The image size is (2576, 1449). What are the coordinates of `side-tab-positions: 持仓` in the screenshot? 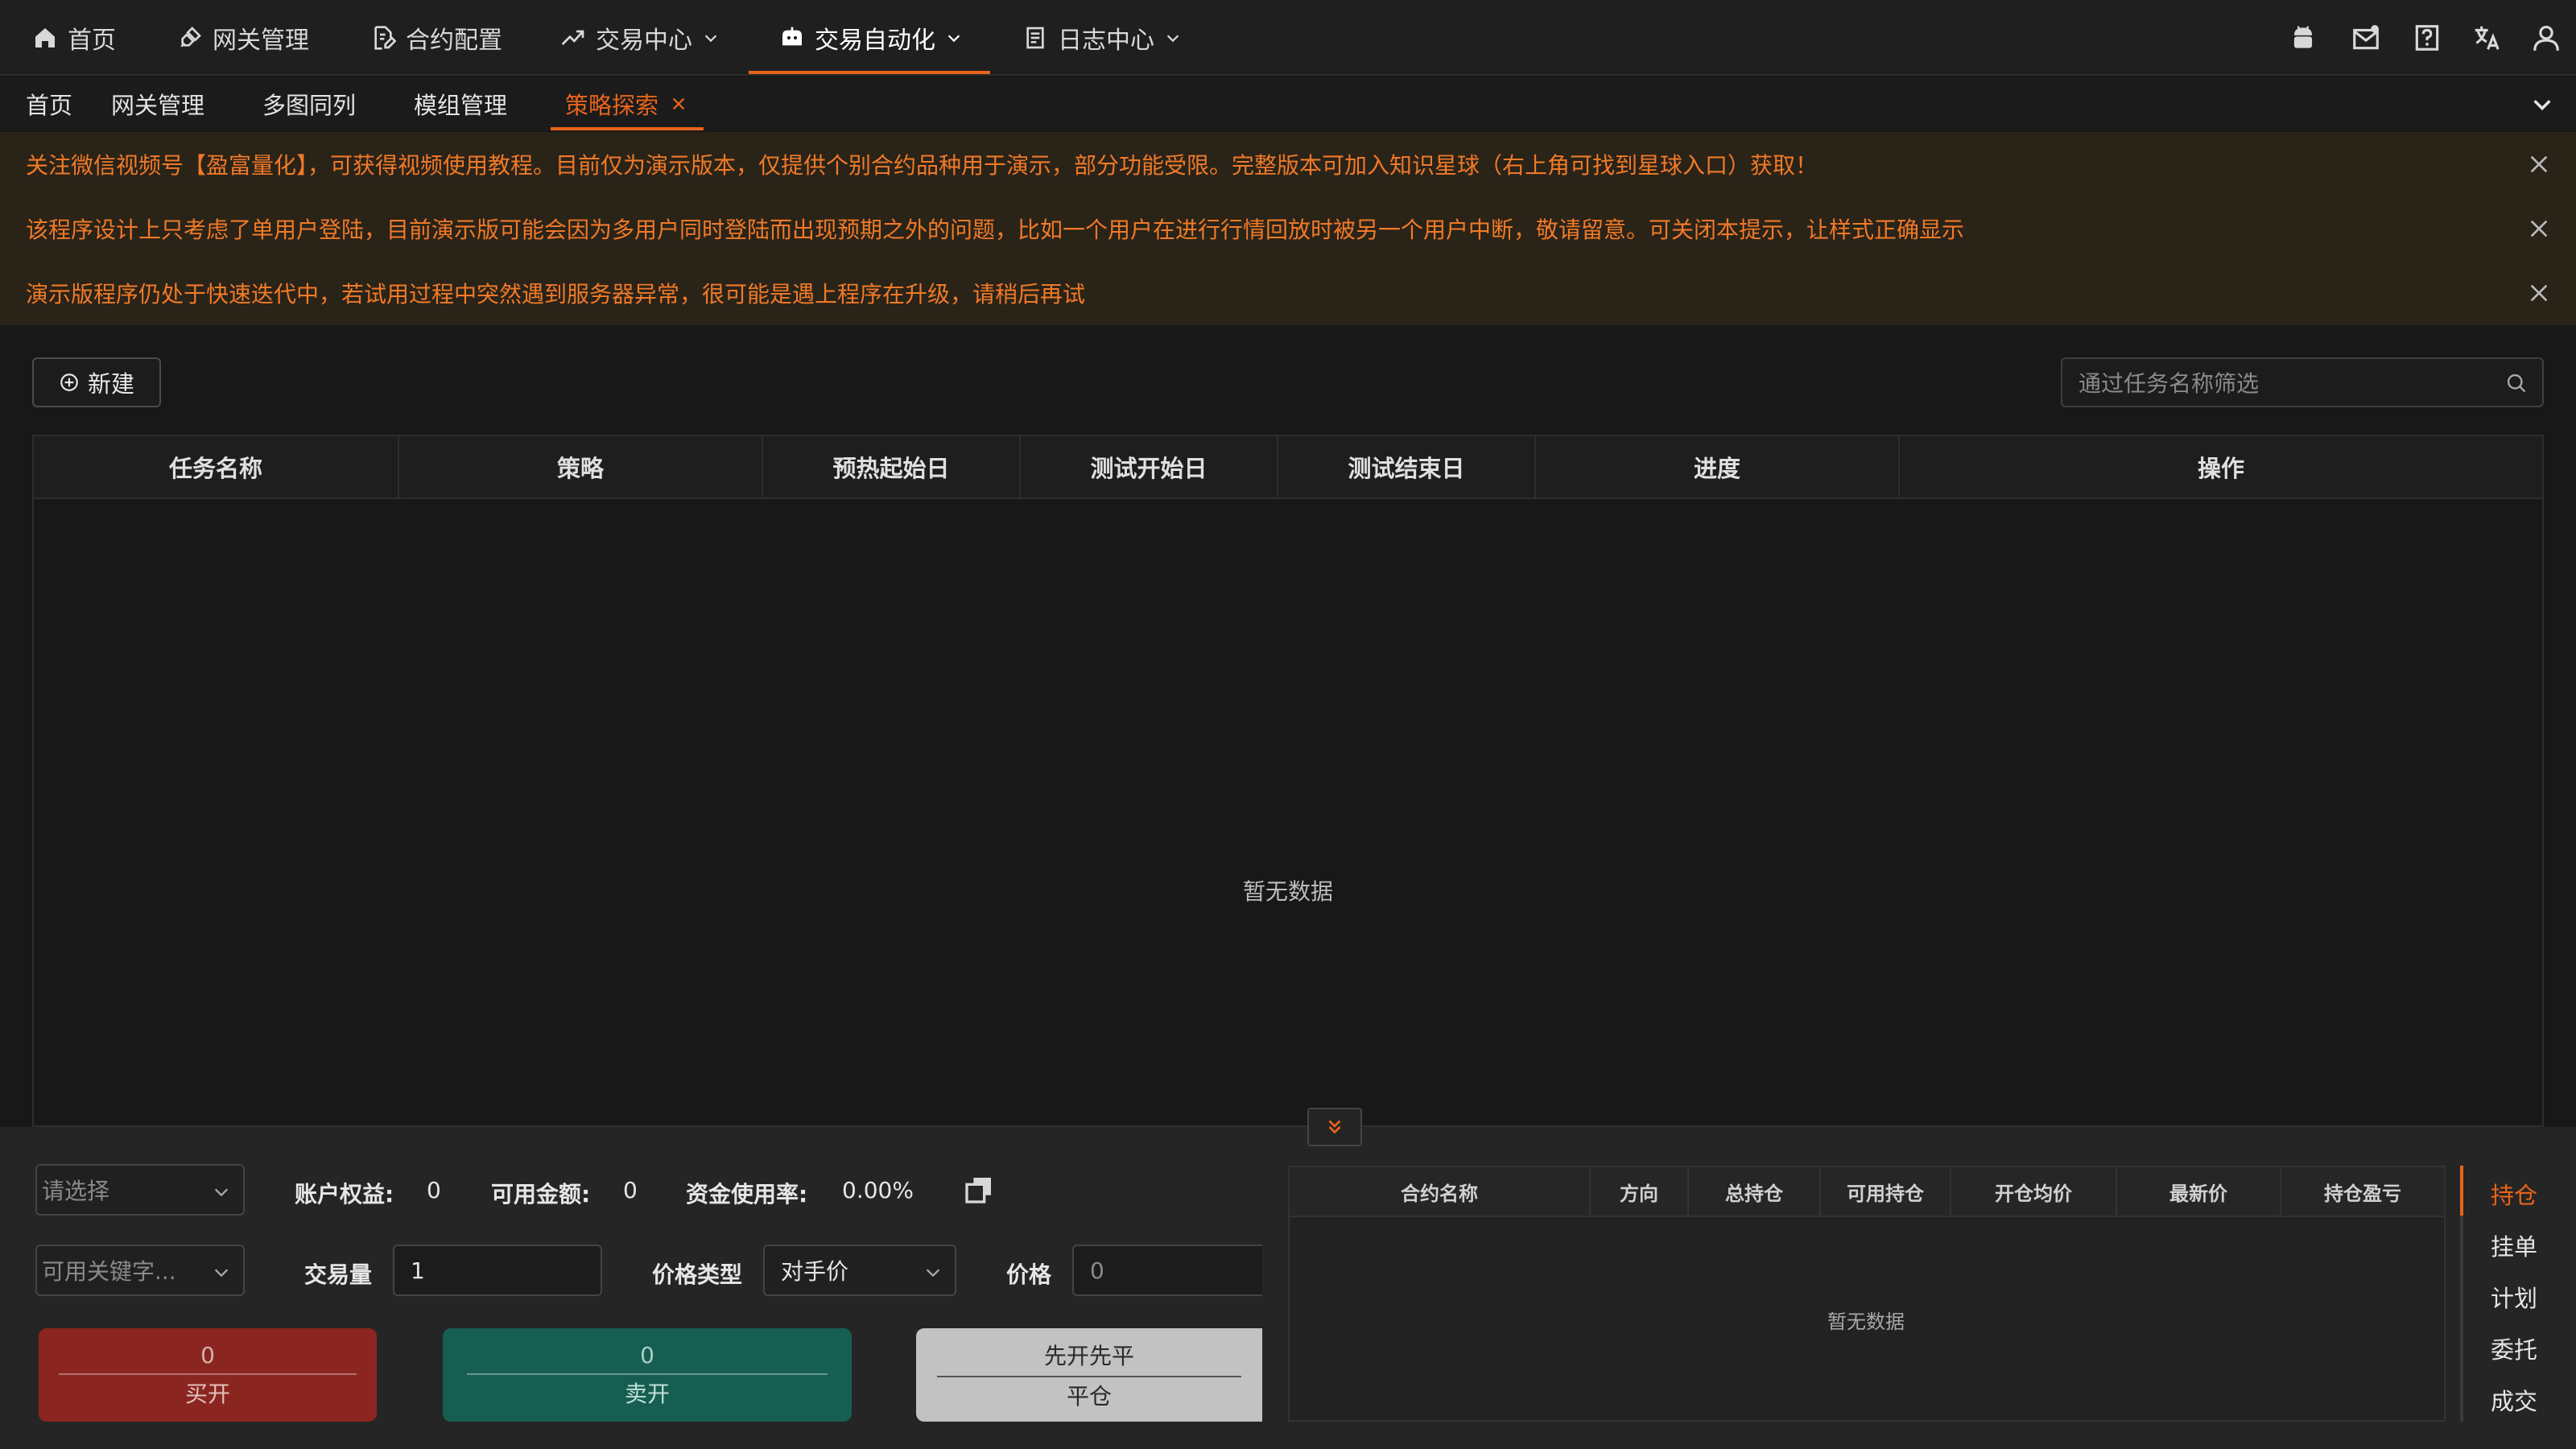 It's located at (2514, 1194).